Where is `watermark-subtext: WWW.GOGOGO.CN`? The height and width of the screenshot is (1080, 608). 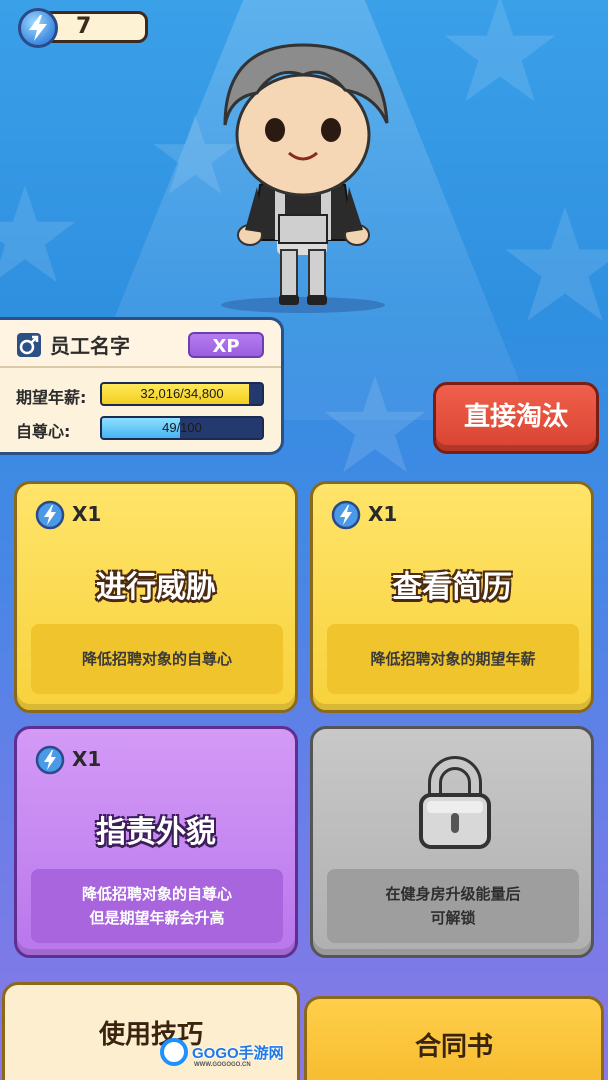 watermark-subtext: WWW.GOGOGO.CN is located at coordinates (222, 1065).